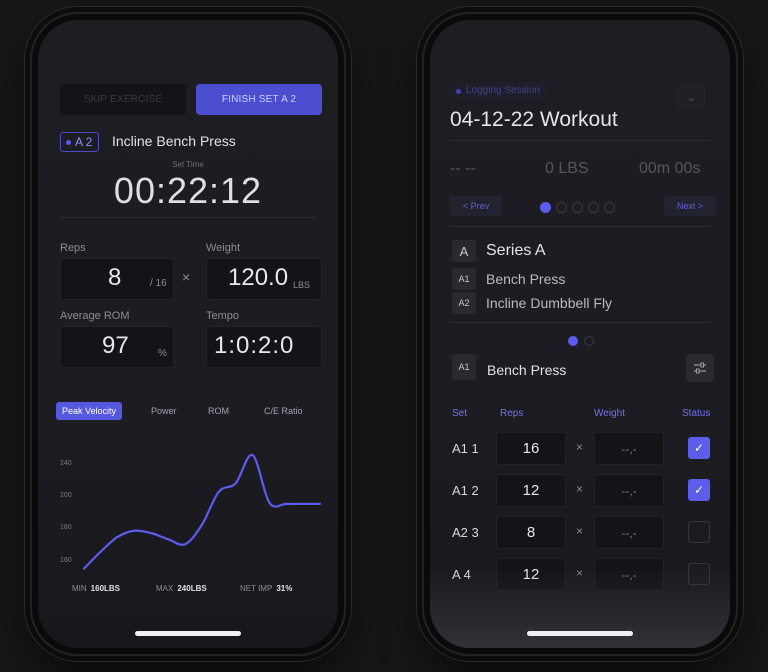 The image size is (768, 672). I want to click on y-tick-240: 240, so click(66, 463).